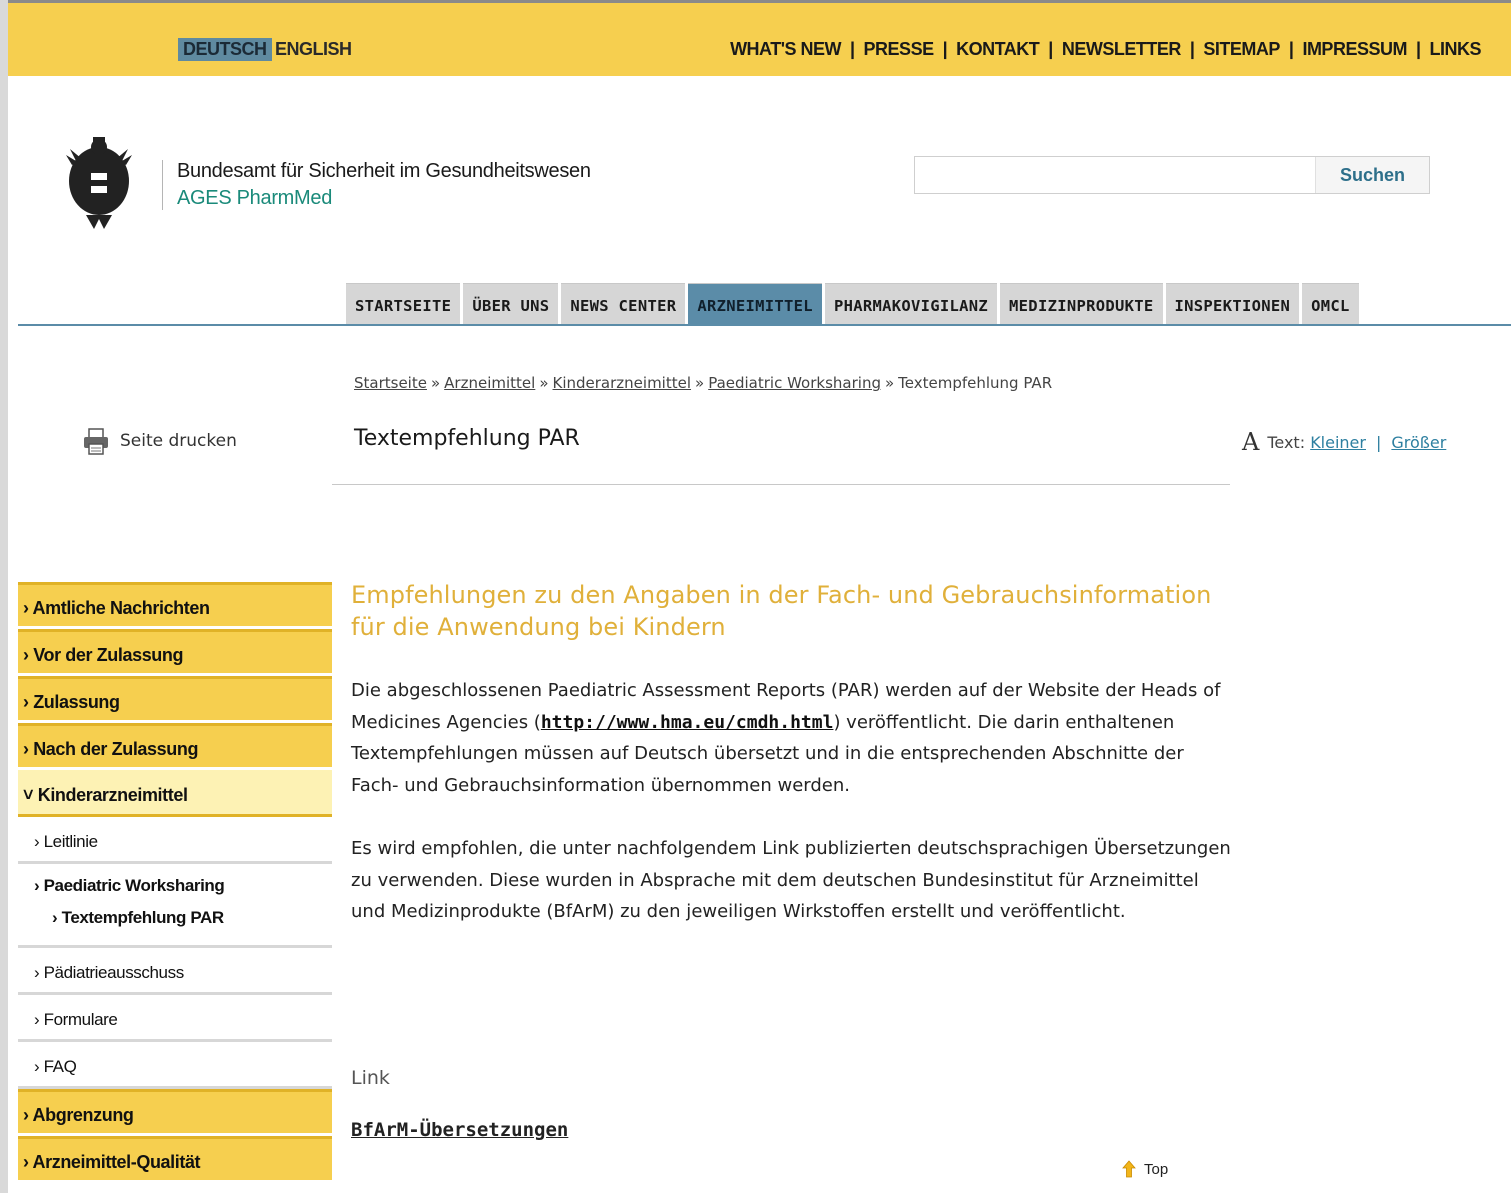  Describe the element at coordinates (30, 795) in the screenshot. I see `chevron-down-icon: ˅` at that location.